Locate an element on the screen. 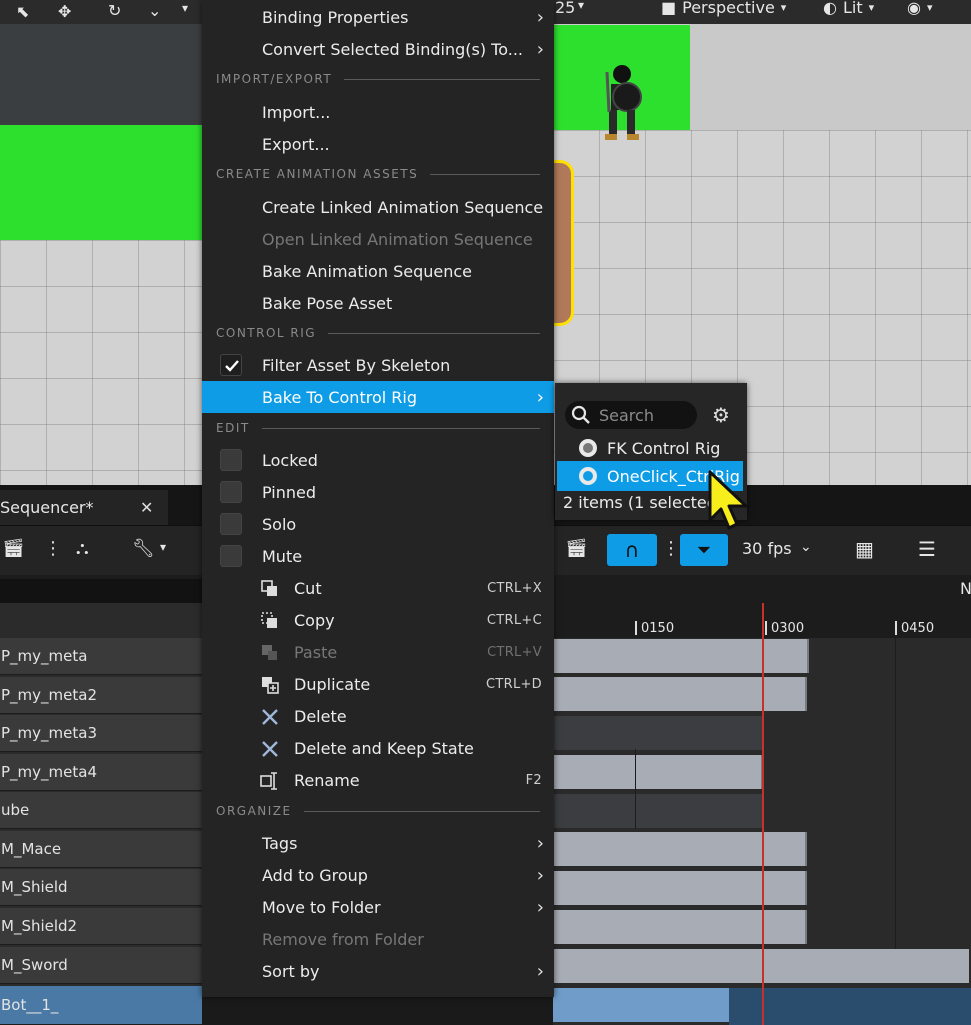 The height and width of the screenshot is (1025, 971). menu-item-delete: Delete is located at coordinates (378, 716).